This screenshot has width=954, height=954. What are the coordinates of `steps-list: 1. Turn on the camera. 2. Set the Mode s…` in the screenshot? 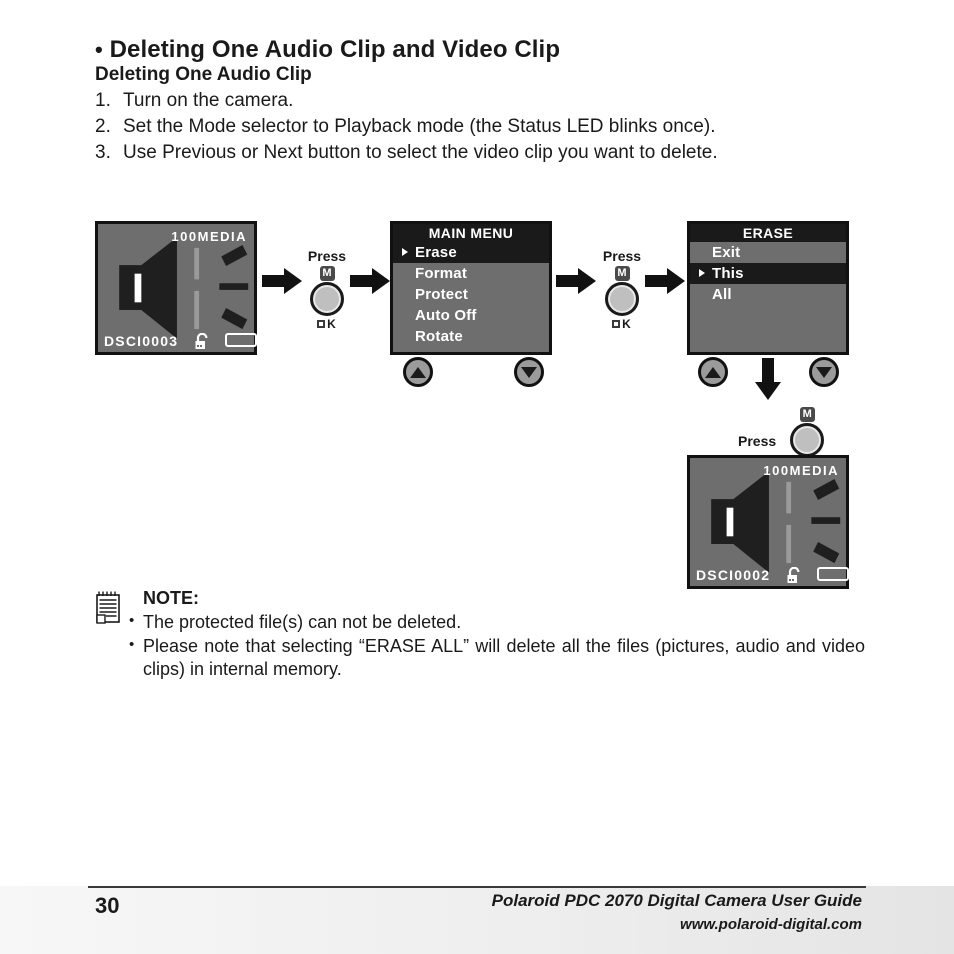 It's located at (477, 127).